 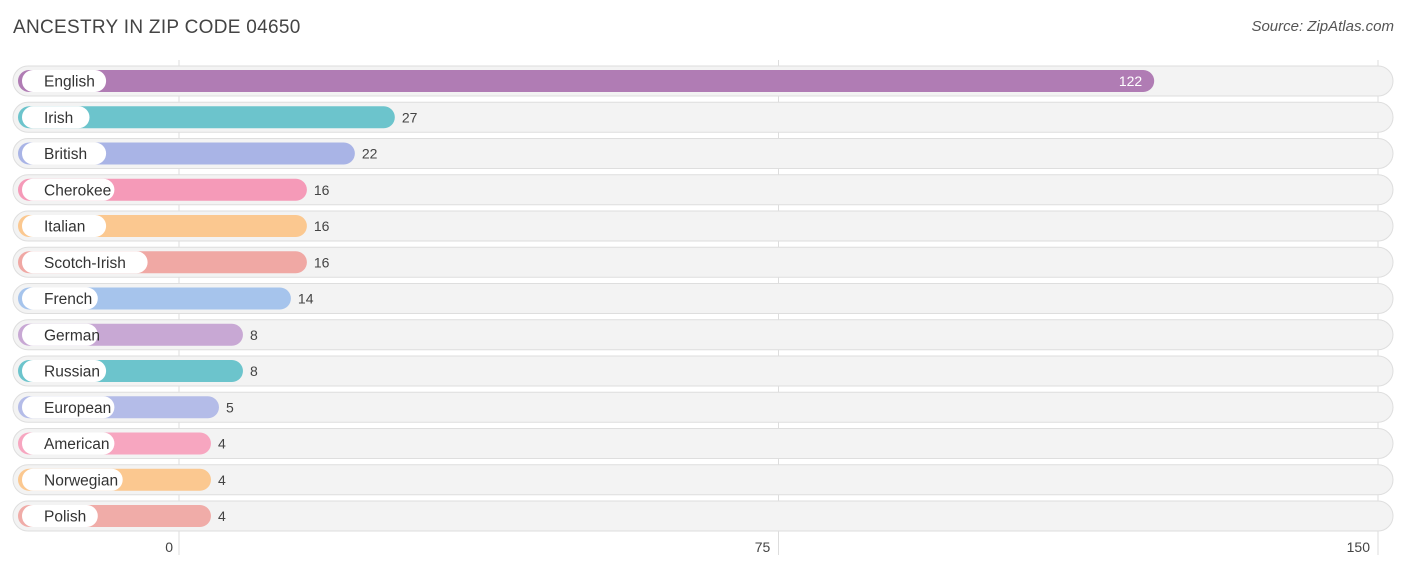 I want to click on category-label: Polish, so click(x=65, y=517).